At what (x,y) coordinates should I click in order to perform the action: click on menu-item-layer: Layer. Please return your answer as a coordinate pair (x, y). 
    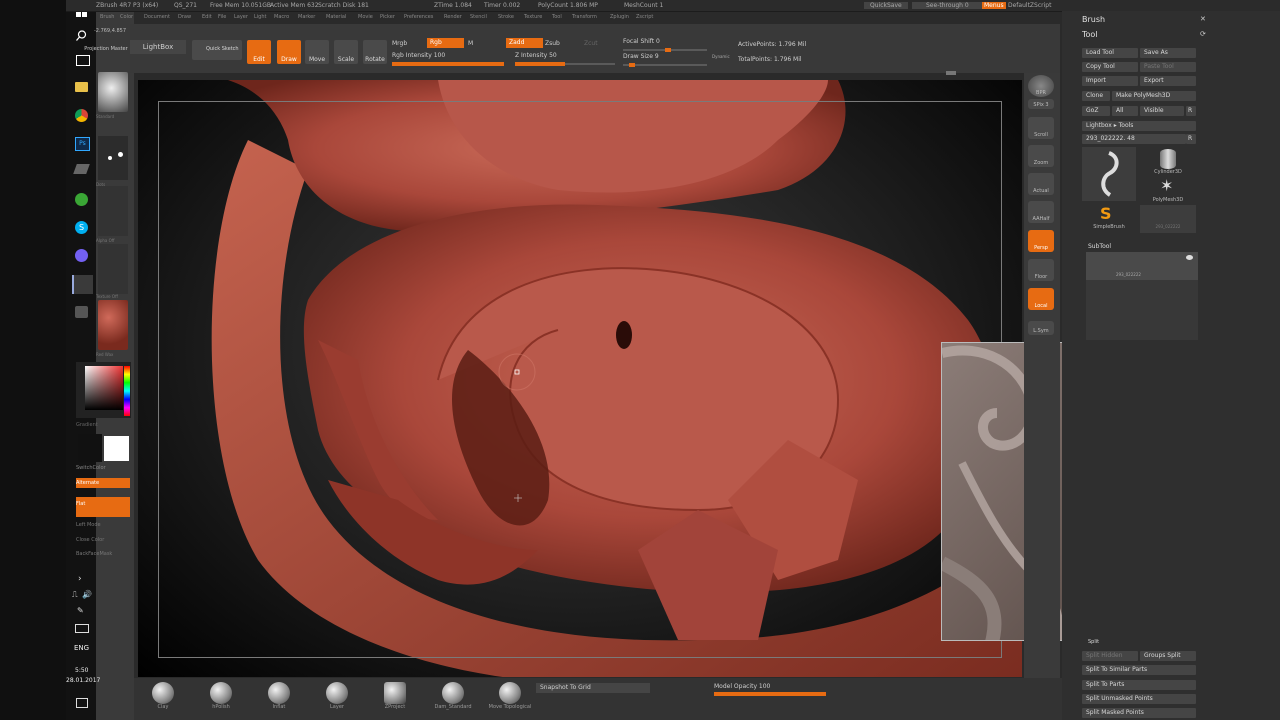
    Looking at the image, I should click on (241, 17).